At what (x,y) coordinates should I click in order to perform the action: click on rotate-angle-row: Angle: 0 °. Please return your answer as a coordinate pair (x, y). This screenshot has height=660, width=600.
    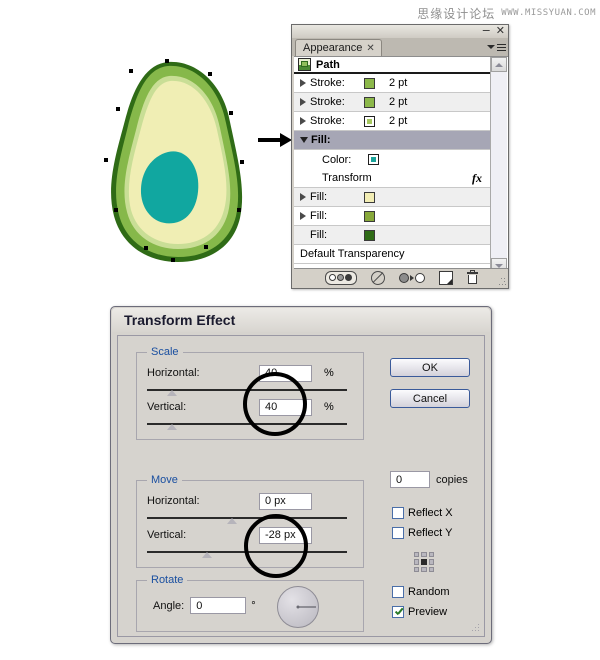
    Looking at the image, I should click on (204, 605).